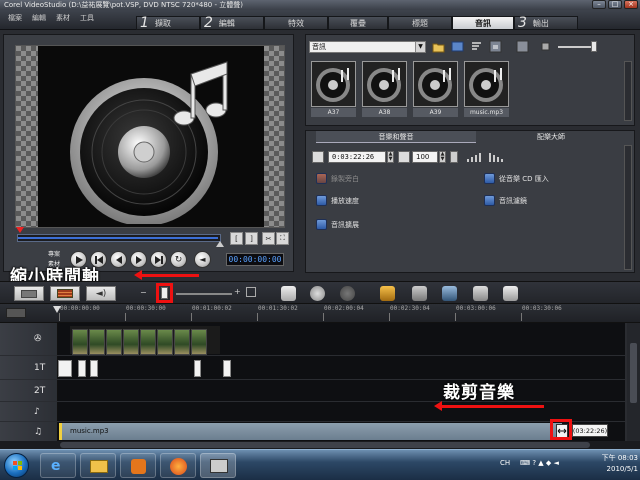 This screenshot has height=480, width=640. I want to click on ruler-tick, so click(125, 317).